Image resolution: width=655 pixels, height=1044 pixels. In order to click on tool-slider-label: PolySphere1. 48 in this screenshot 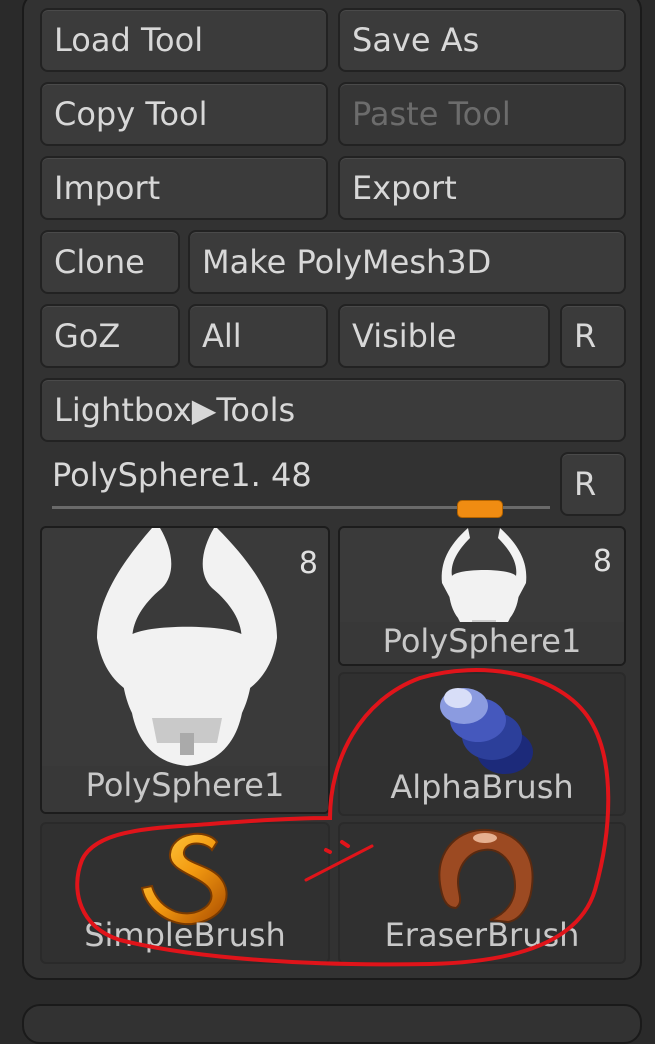, I will do `click(182, 475)`.